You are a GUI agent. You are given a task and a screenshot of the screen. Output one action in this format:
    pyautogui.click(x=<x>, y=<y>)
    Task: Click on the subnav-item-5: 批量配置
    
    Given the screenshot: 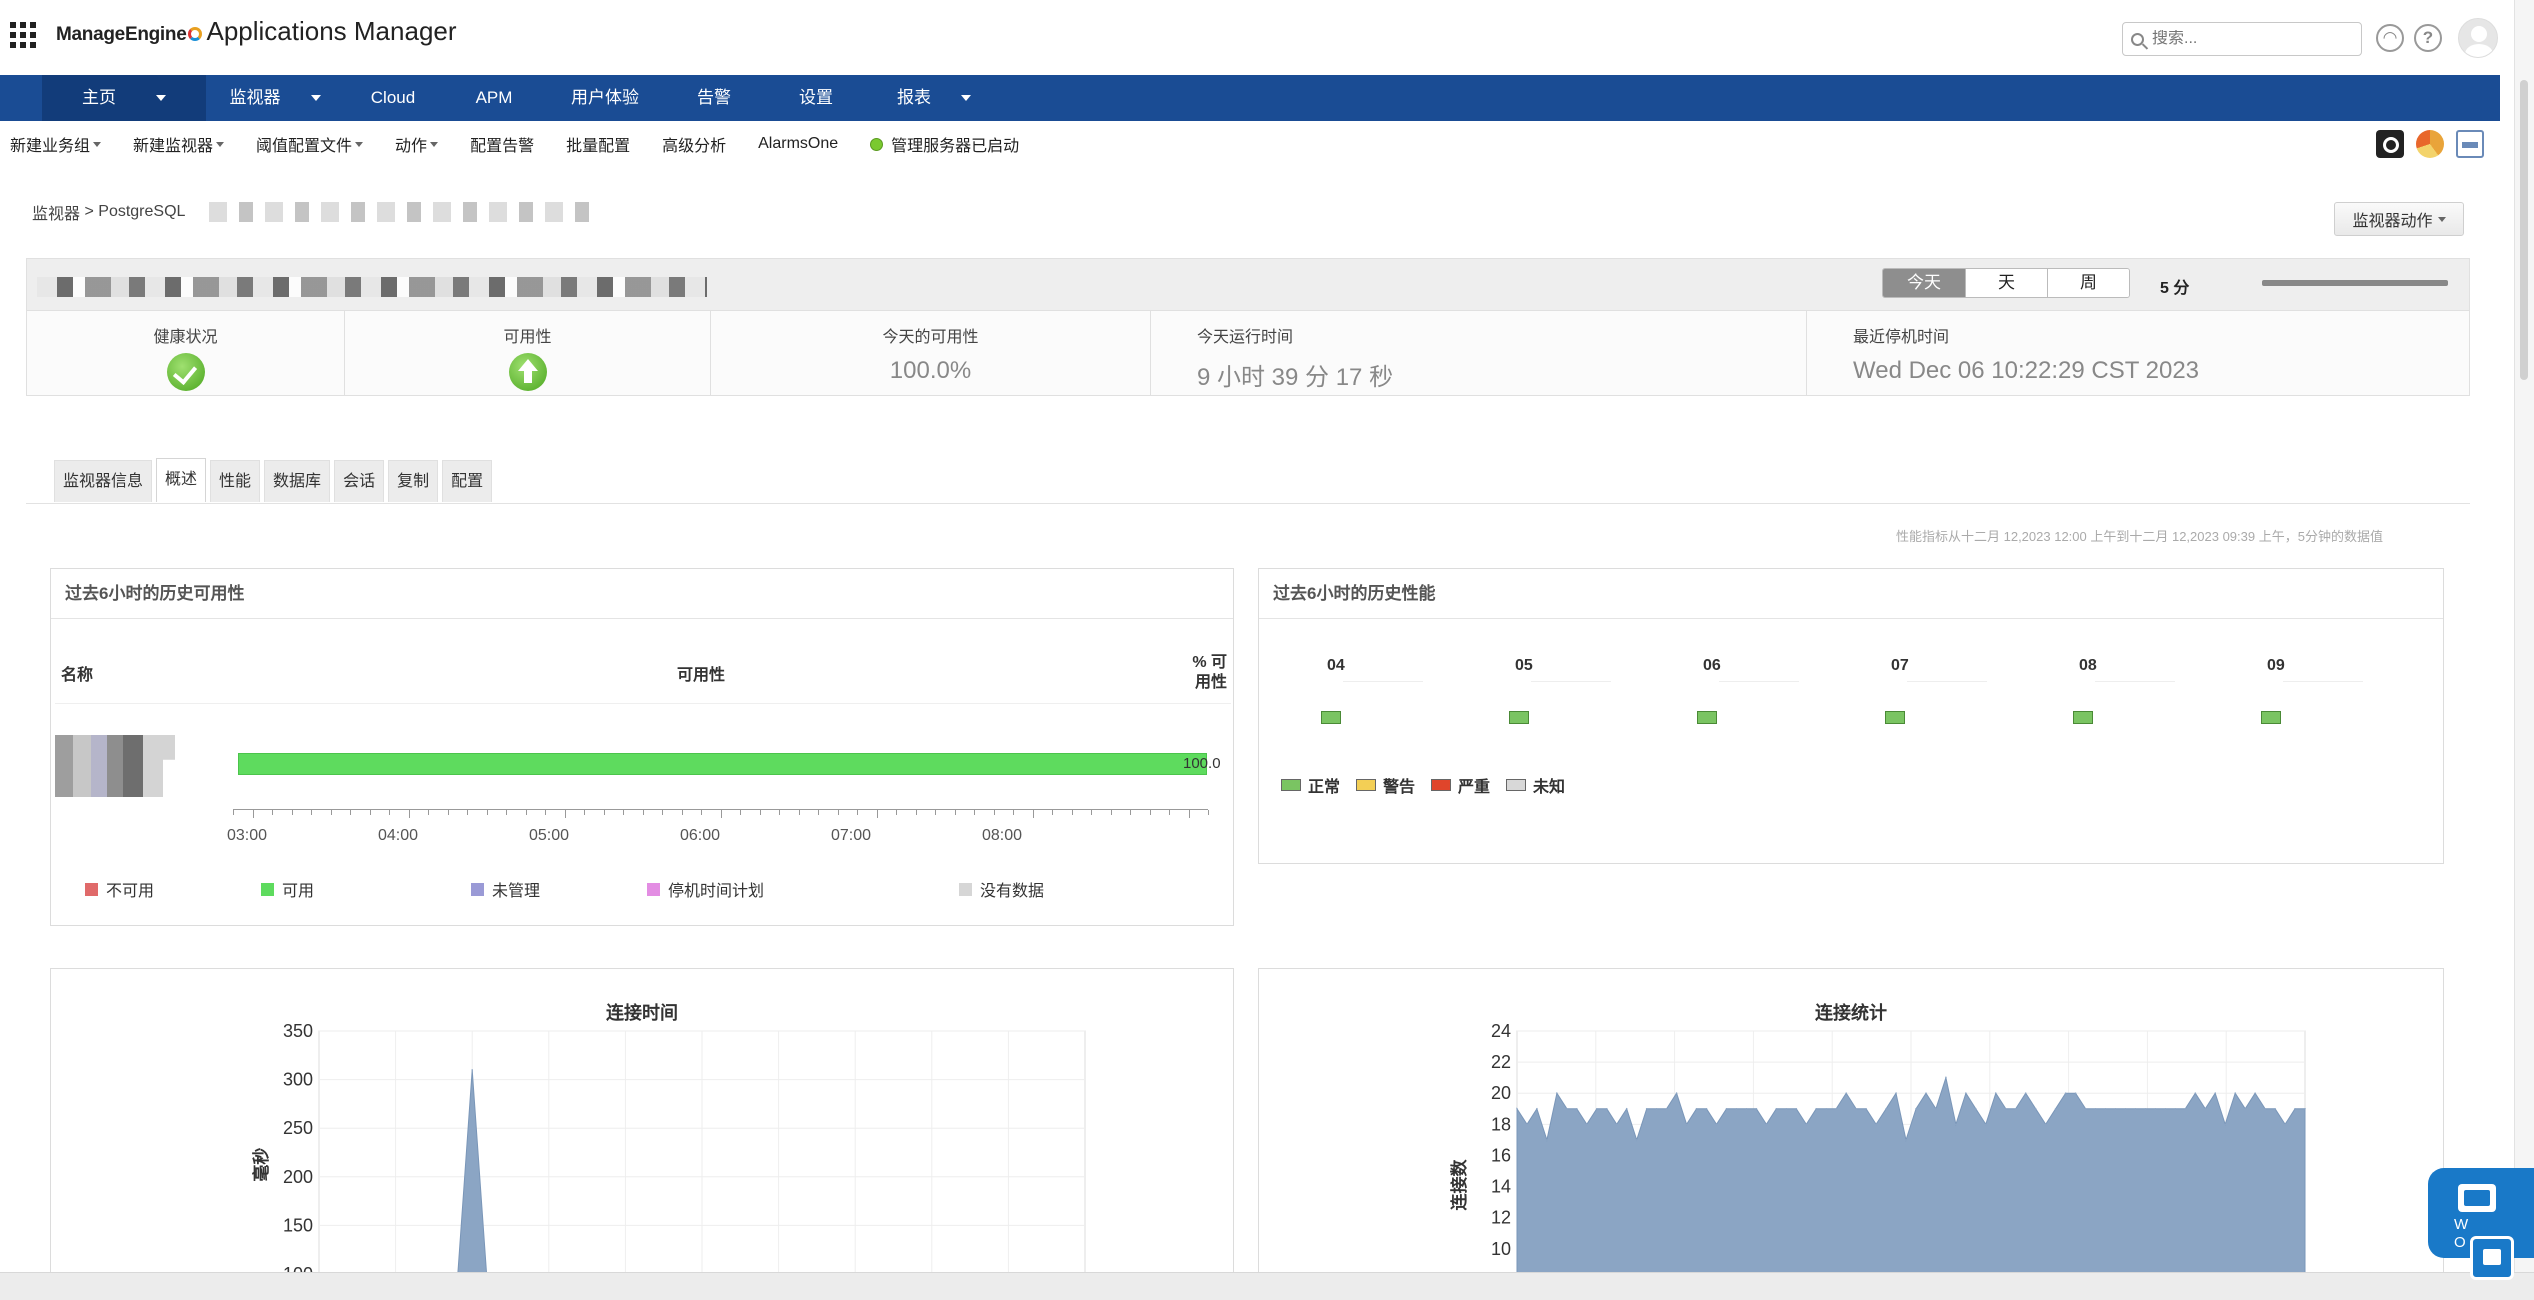 What is the action you would take?
    pyautogui.click(x=598, y=144)
    